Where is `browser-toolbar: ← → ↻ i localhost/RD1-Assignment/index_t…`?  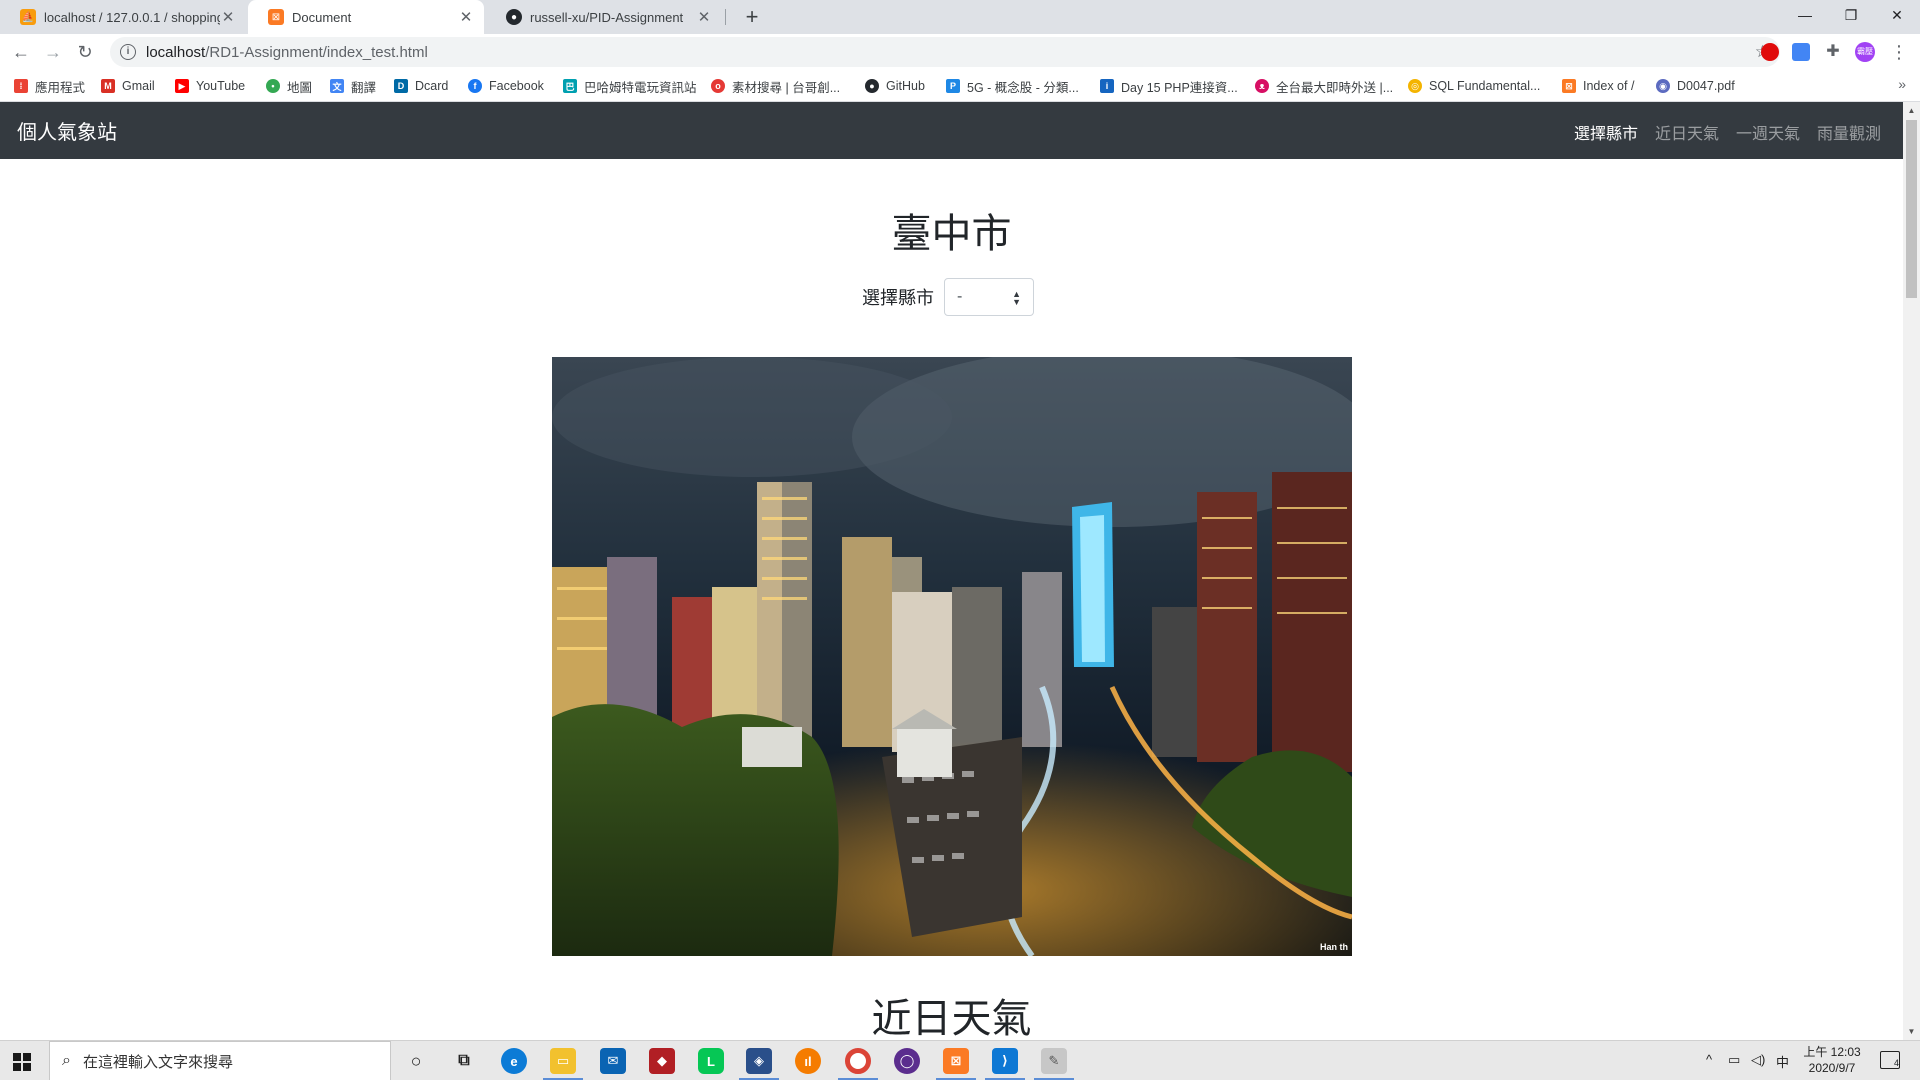 browser-toolbar: ← → ↻ i localhost/RD1-Assignment/index_t… is located at coordinates (960, 52).